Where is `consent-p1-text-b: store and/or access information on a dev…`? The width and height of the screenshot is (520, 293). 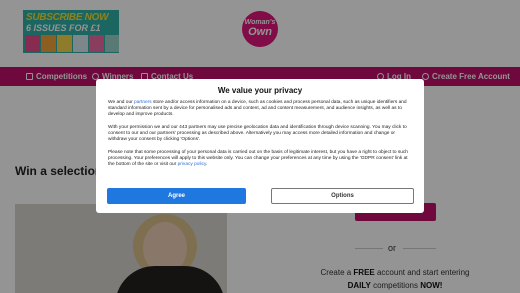
consent-p1-text-b: store and/or access information on a dev… is located at coordinates (257, 108).